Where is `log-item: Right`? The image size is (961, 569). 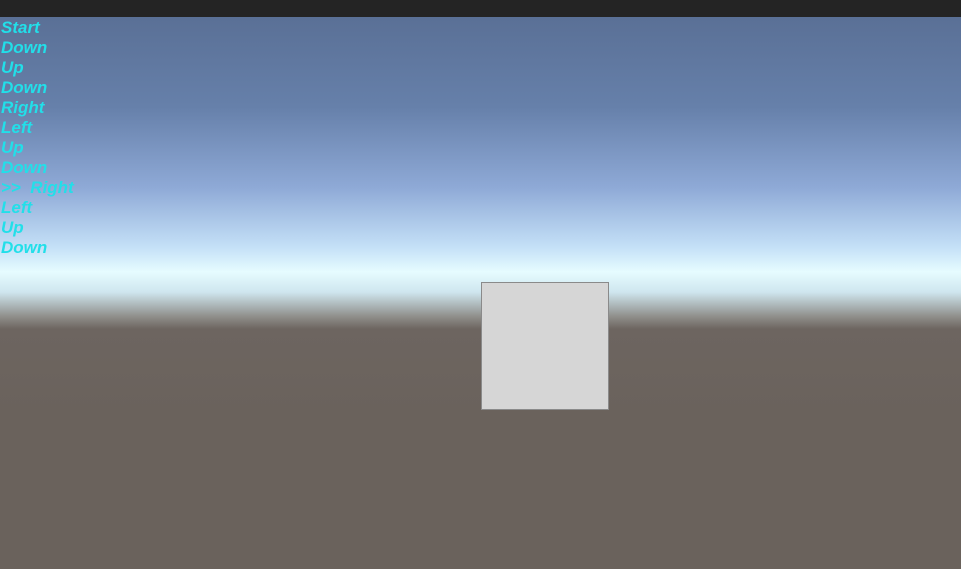
log-item: Right is located at coordinates (23, 107).